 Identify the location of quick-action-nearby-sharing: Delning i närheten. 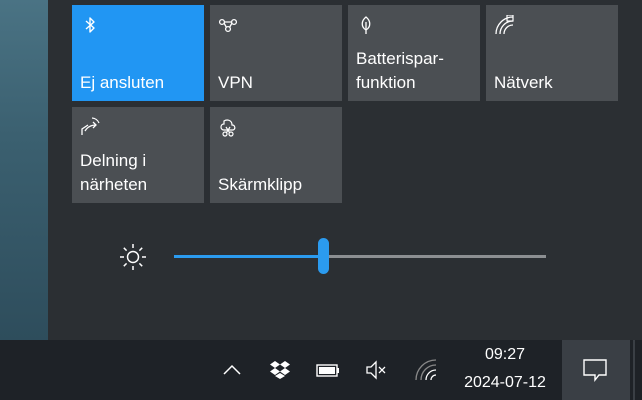
(138, 155).